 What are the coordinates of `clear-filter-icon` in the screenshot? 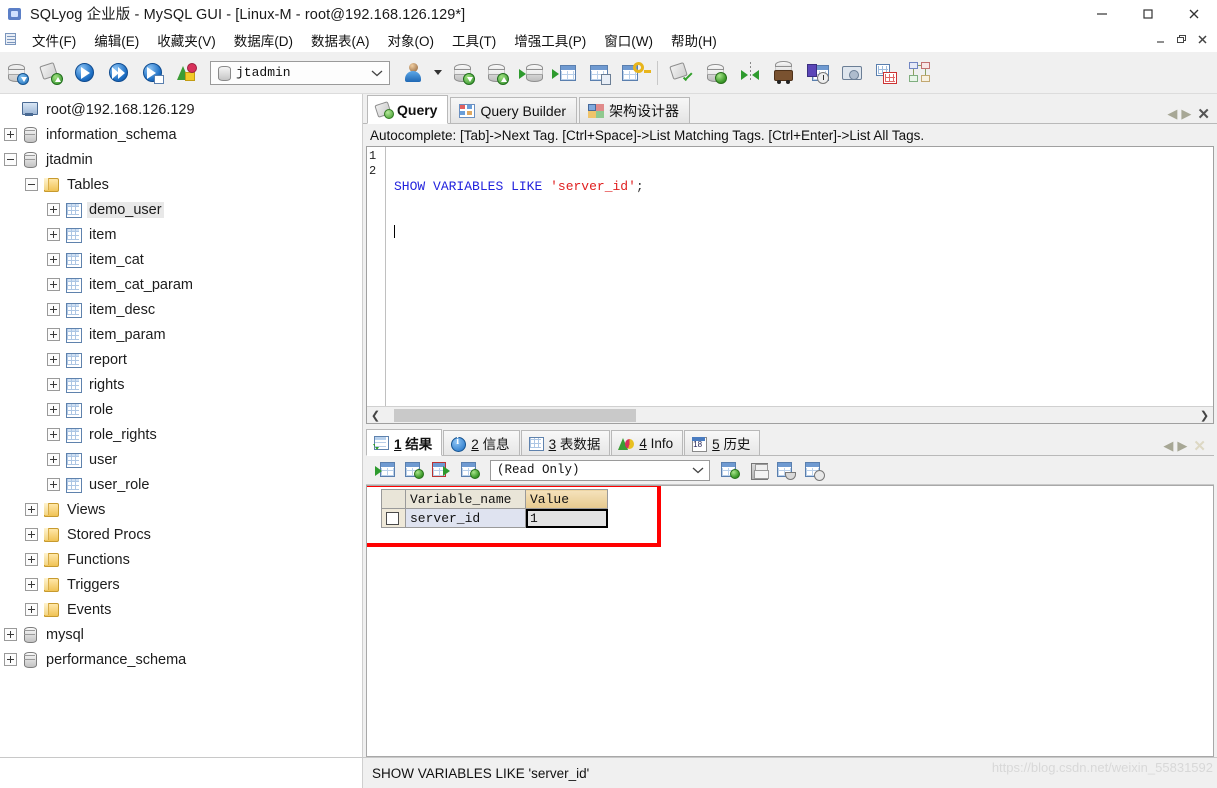 It's located at (814, 470).